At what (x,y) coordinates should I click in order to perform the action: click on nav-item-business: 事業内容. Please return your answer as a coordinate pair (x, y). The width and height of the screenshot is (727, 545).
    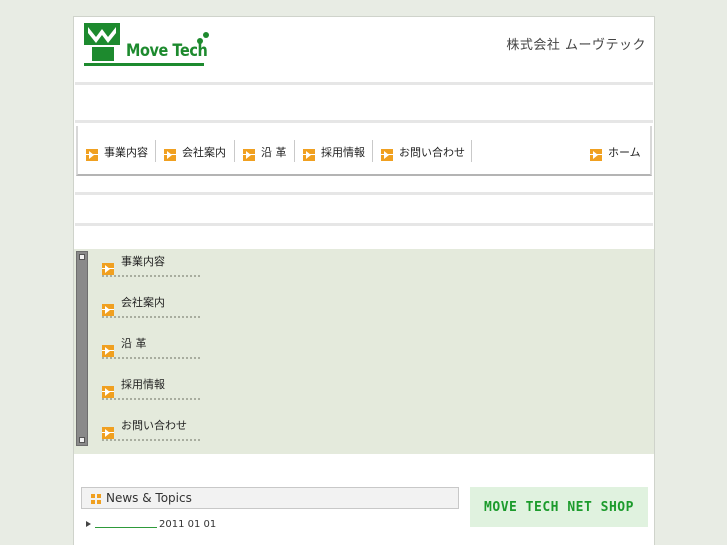
    Looking at the image, I should click on (117, 153).